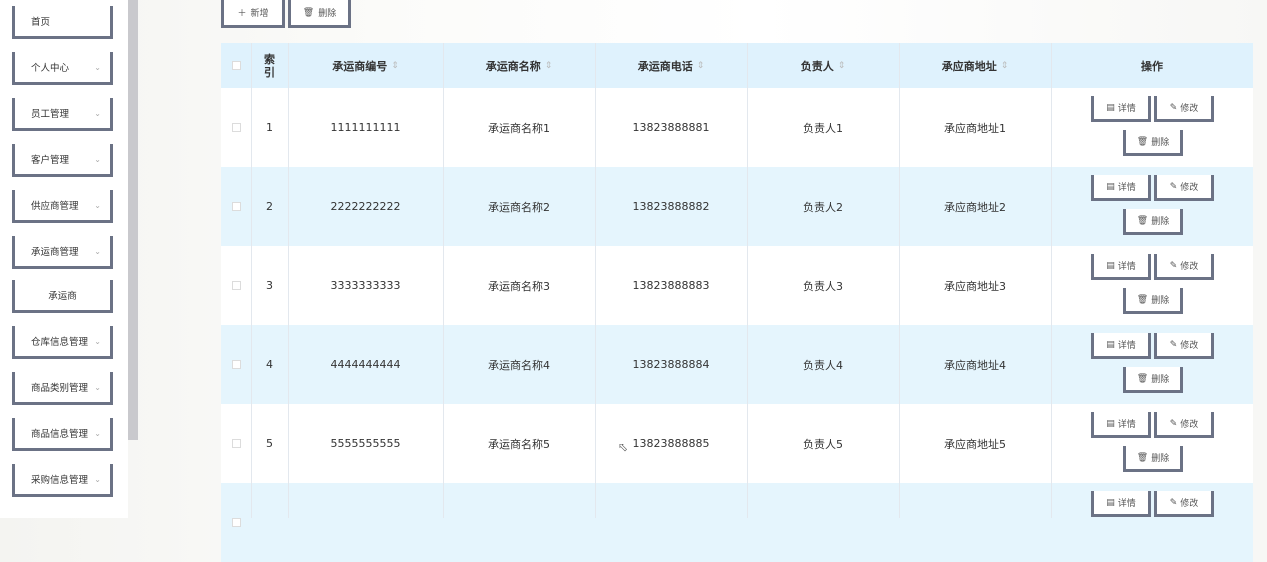 This screenshot has width=1267, height=562. Describe the element at coordinates (975, 365) in the screenshot. I see `cell-value: 承应商地址4` at that location.